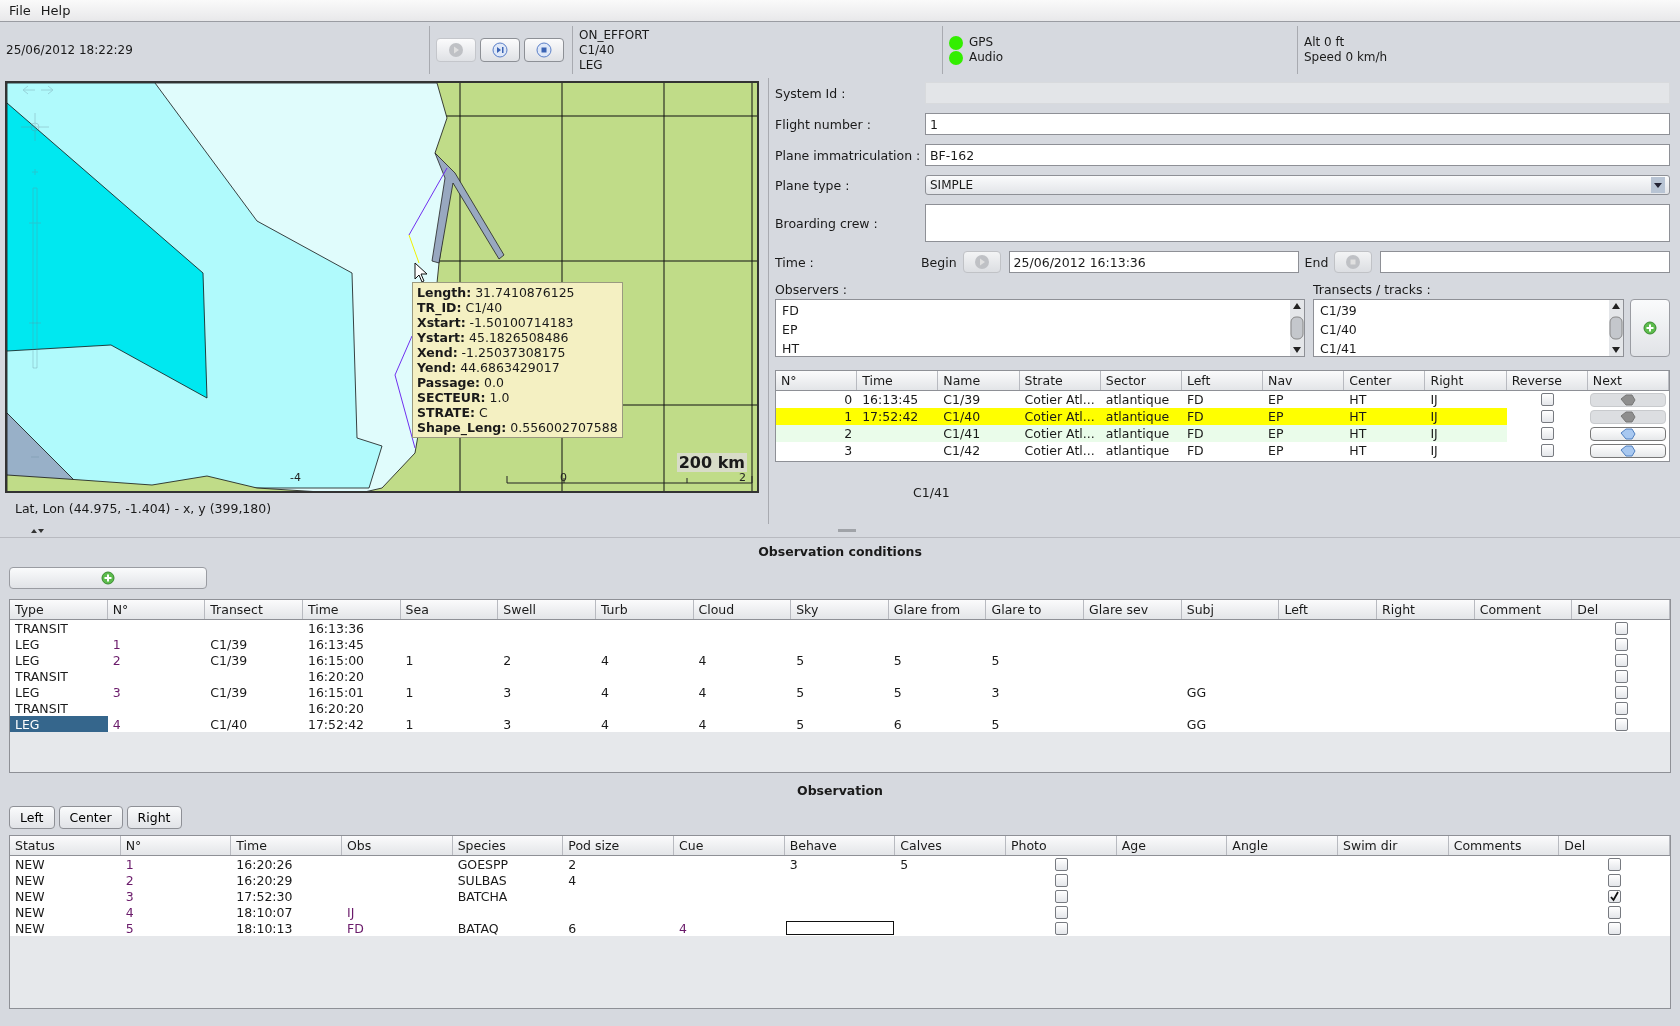 The width and height of the screenshot is (1680, 1026). I want to click on column-header: Obs, so click(397, 845).